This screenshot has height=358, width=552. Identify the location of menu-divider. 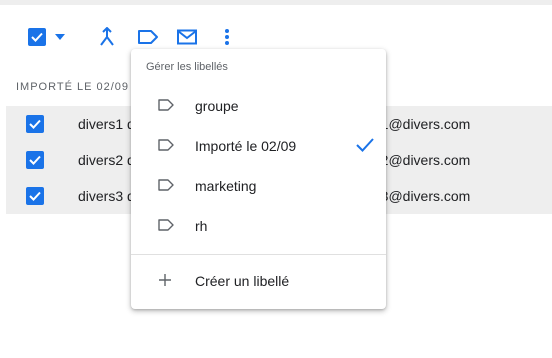
(258, 254).